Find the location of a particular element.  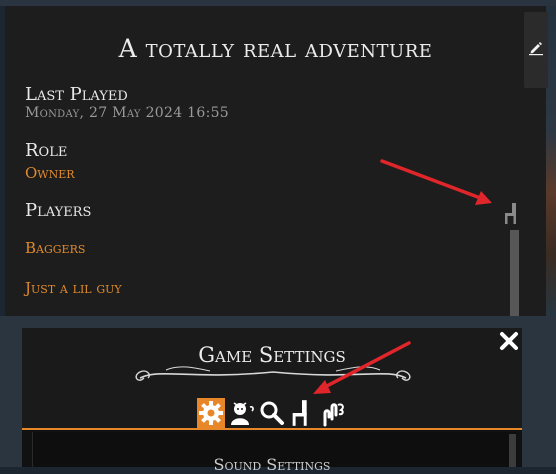

pencil-icon is located at coordinates (536, 49).